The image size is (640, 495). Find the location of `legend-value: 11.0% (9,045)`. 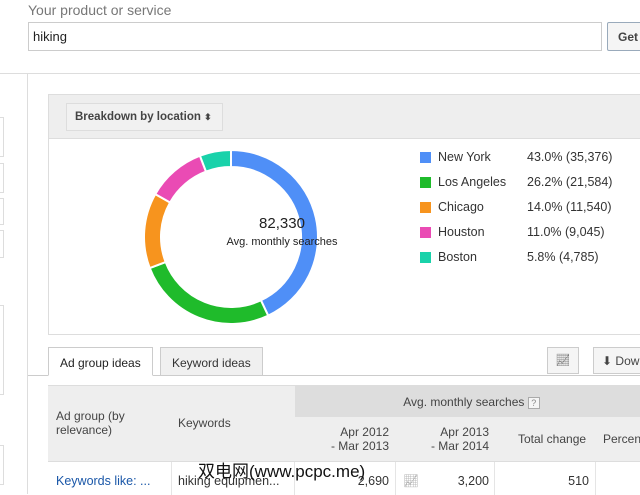

legend-value: 11.0% (9,045) is located at coordinates (566, 232).